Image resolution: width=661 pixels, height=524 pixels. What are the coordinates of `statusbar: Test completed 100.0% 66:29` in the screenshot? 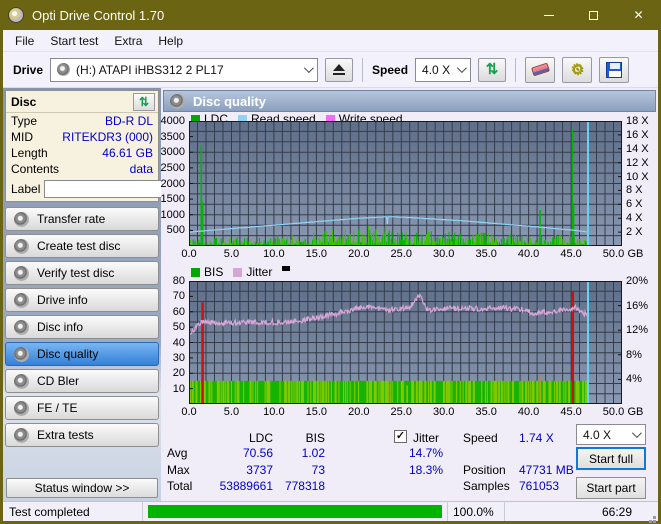 It's located at (330, 511).